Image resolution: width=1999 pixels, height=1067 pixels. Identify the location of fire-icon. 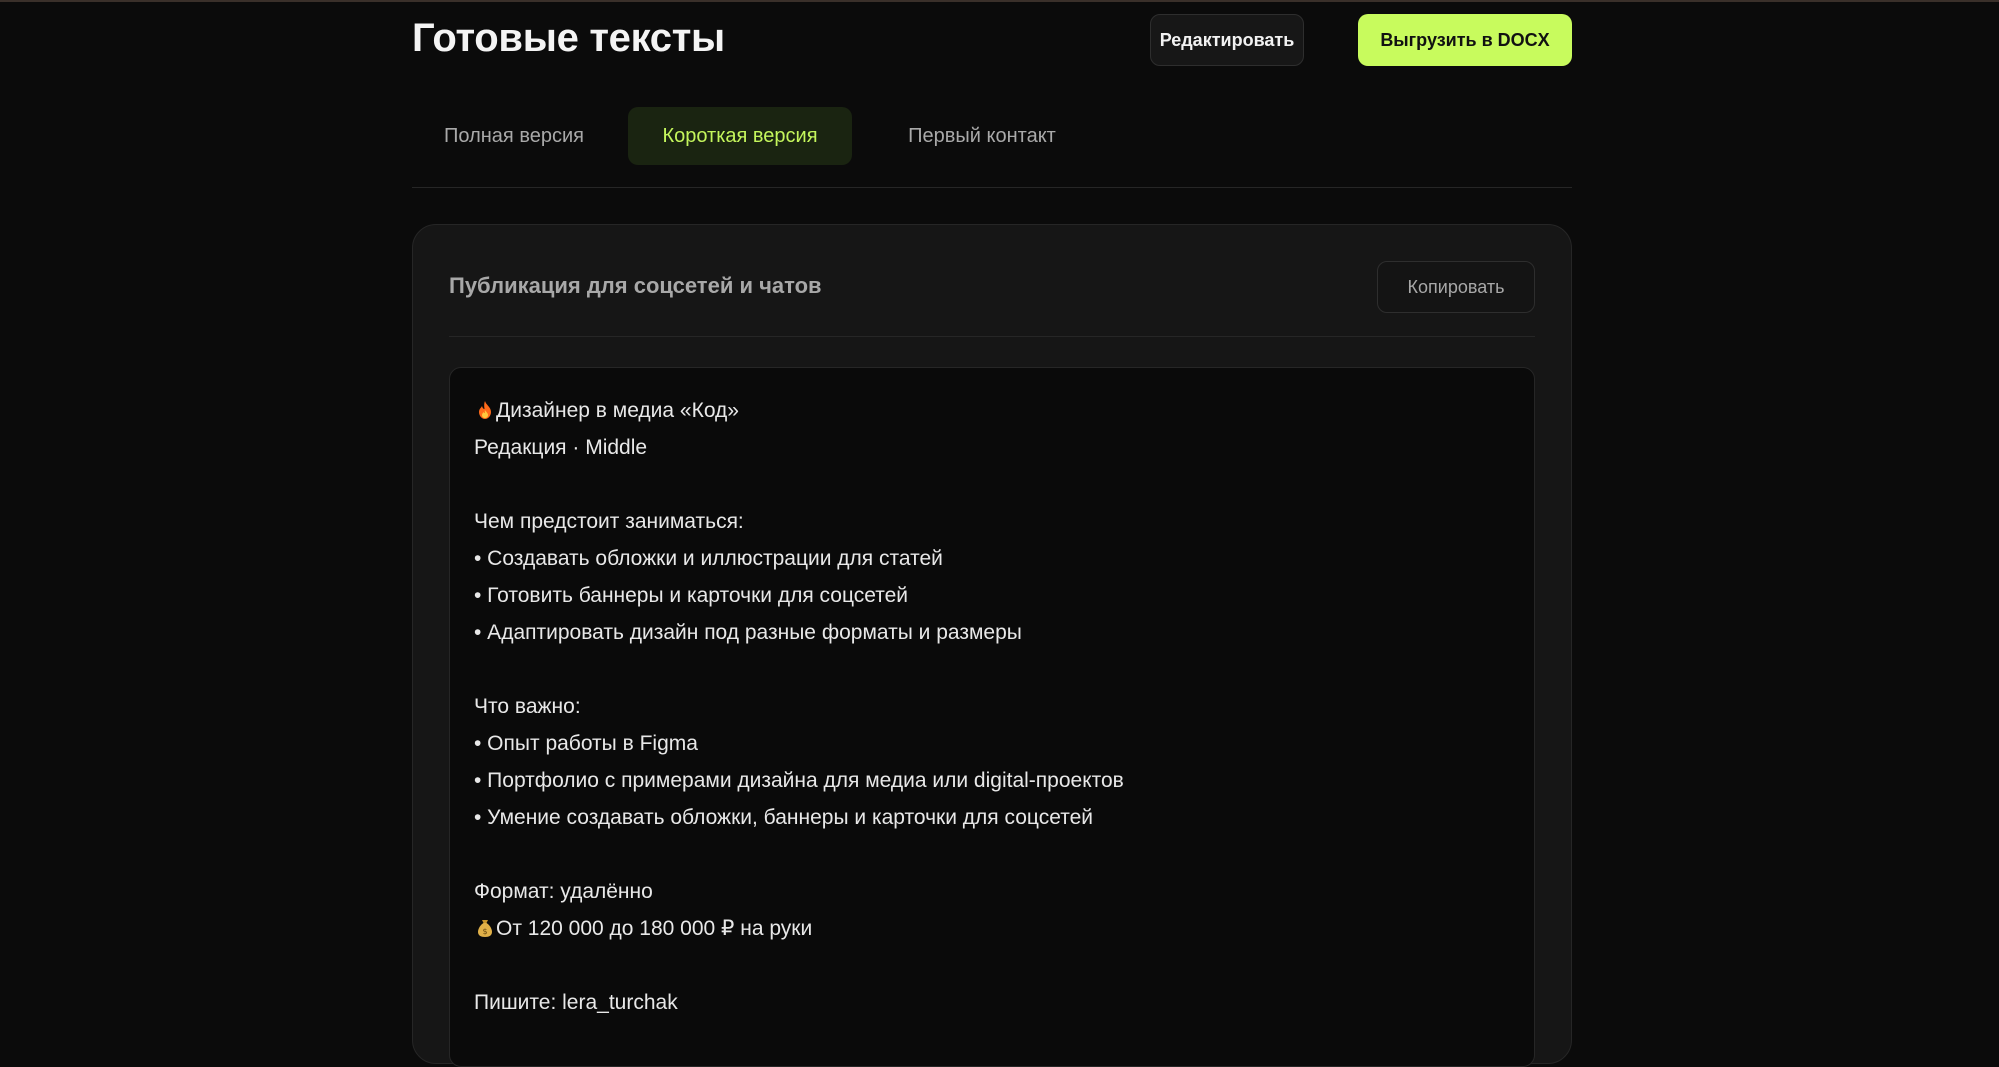
(485, 410).